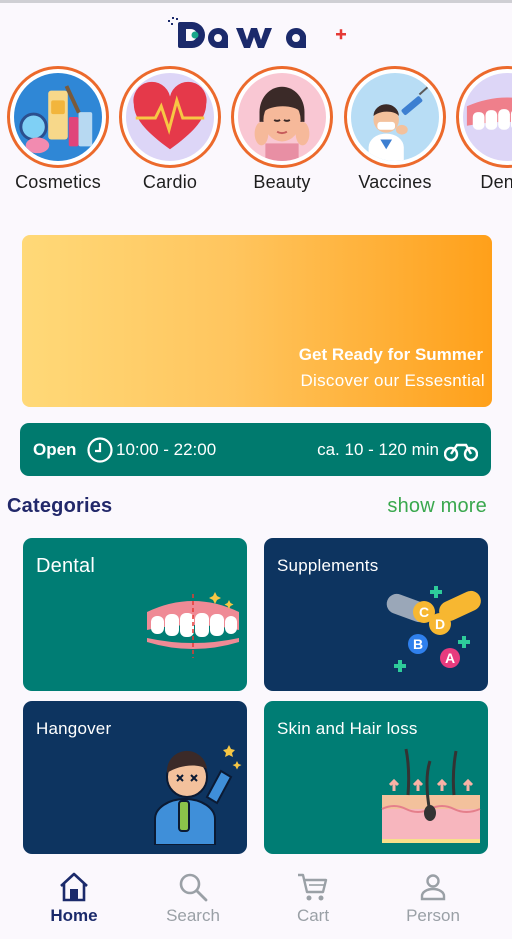  I want to click on cosmetics-icon, so click(58, 117).